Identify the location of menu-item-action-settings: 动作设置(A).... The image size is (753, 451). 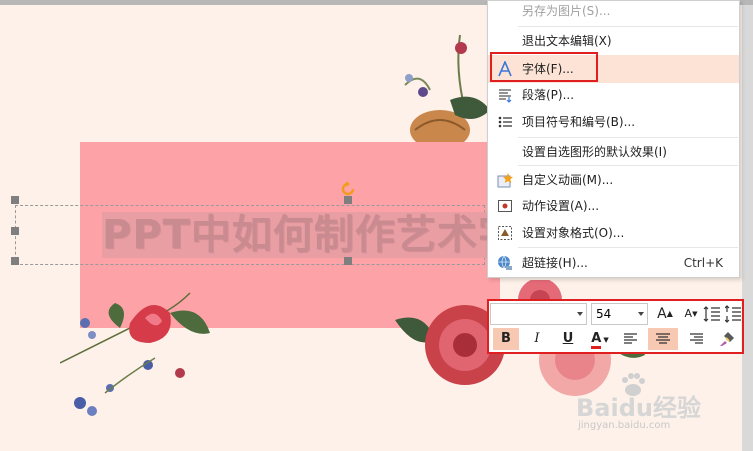
(613, 206).